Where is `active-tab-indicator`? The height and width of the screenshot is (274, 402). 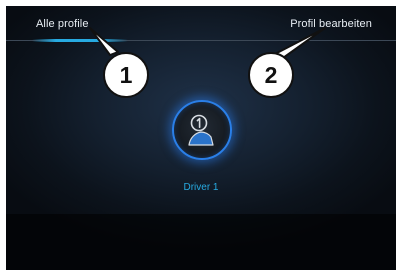 active-tab-indicator is located at coordinates (80, 40).